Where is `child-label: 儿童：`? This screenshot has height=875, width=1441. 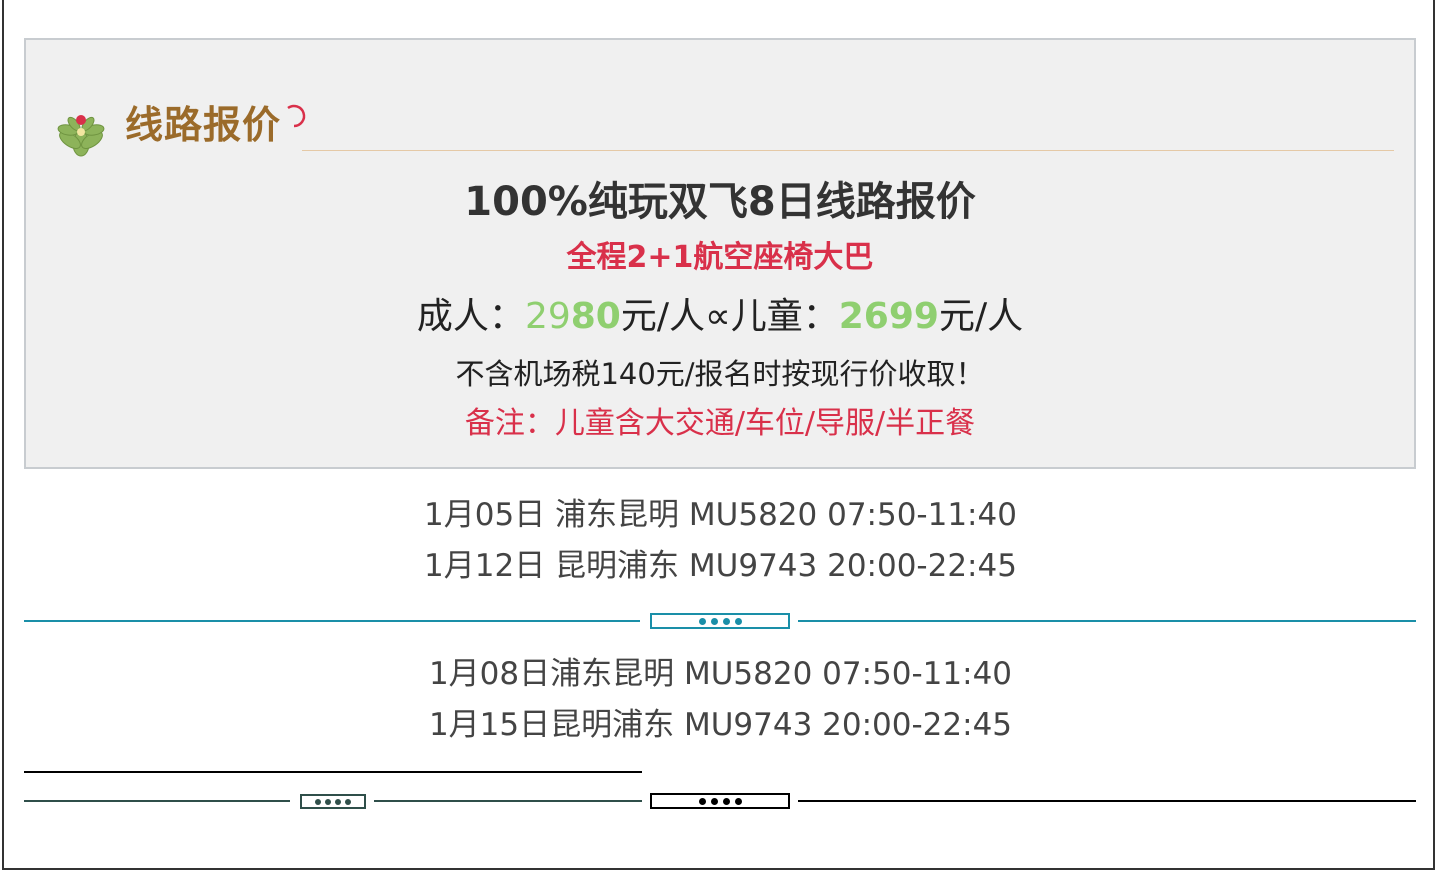
child-label: 儿童： is located at coordinates (784, 316).